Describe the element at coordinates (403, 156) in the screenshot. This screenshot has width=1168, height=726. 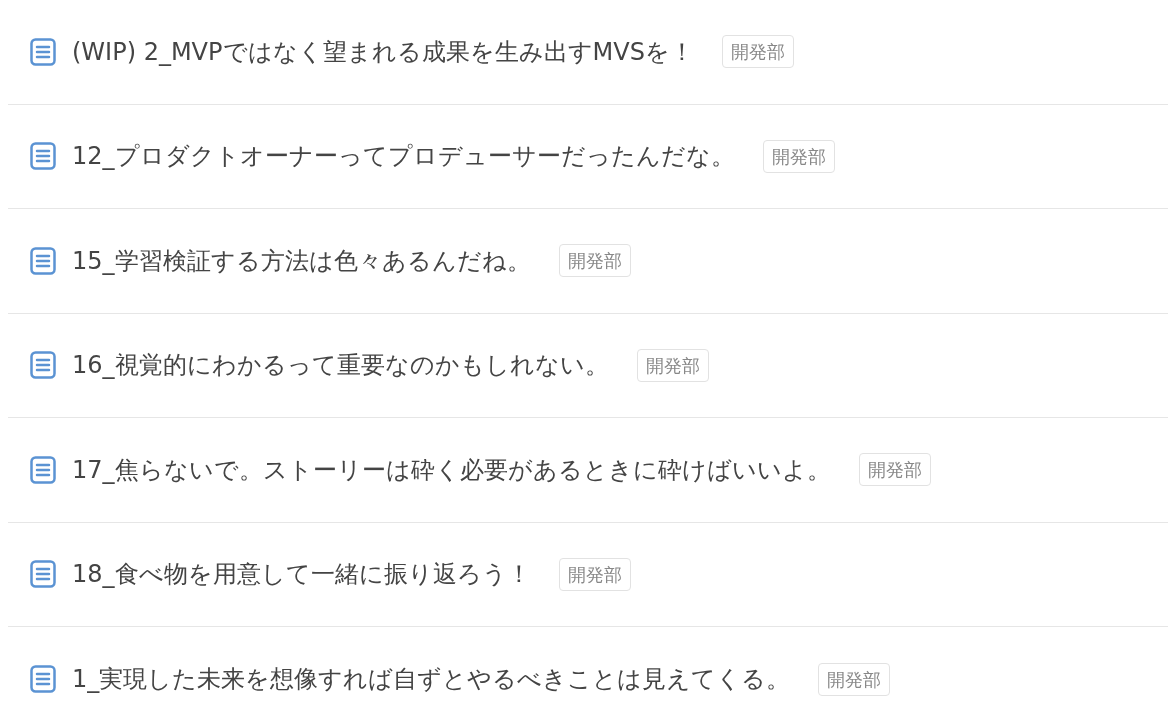
I see `page-title: 12_プロダクトオーナーってプロデューサーだったんだな。` at that location.